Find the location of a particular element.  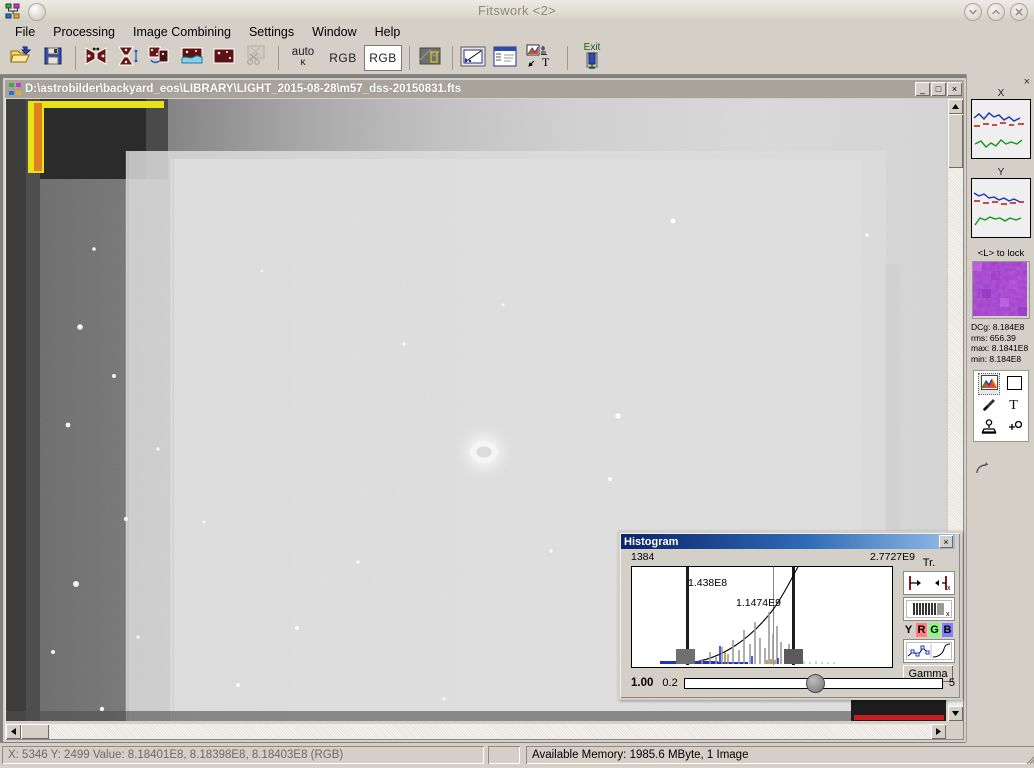

resize-grip-icon is located at coordinates (1029, 759).